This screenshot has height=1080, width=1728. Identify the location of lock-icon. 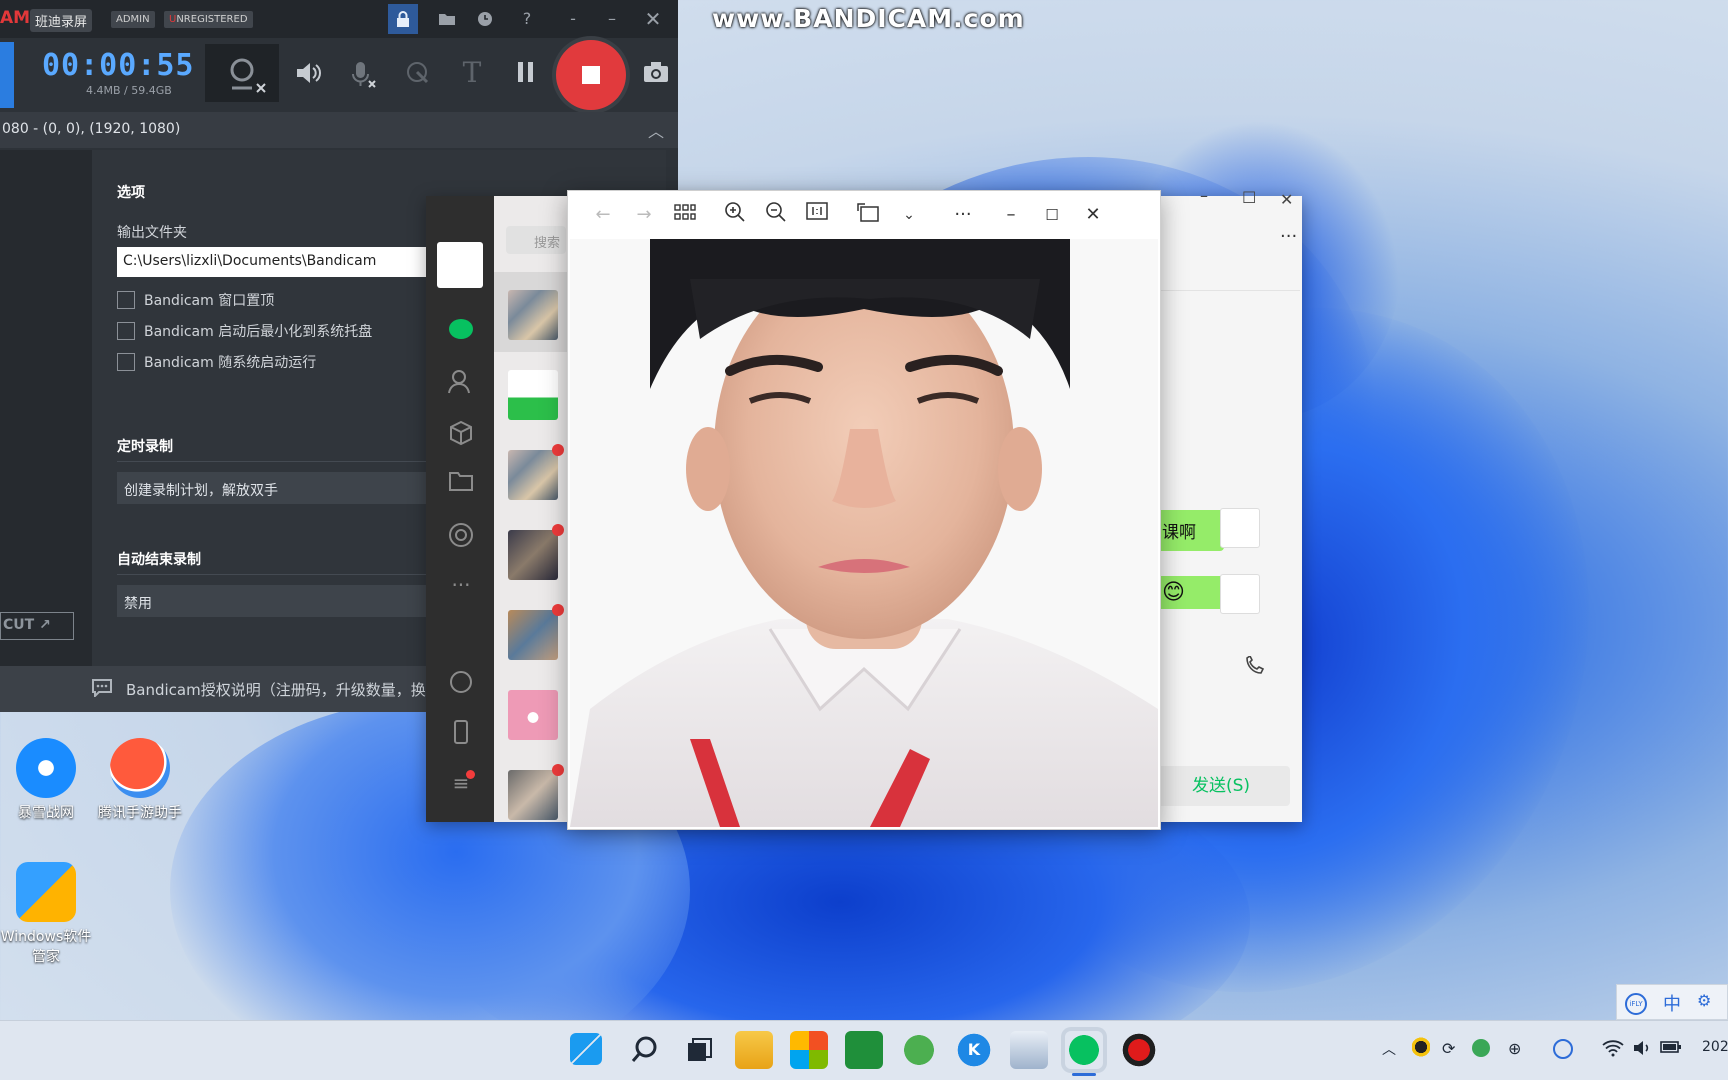
(403, 19).